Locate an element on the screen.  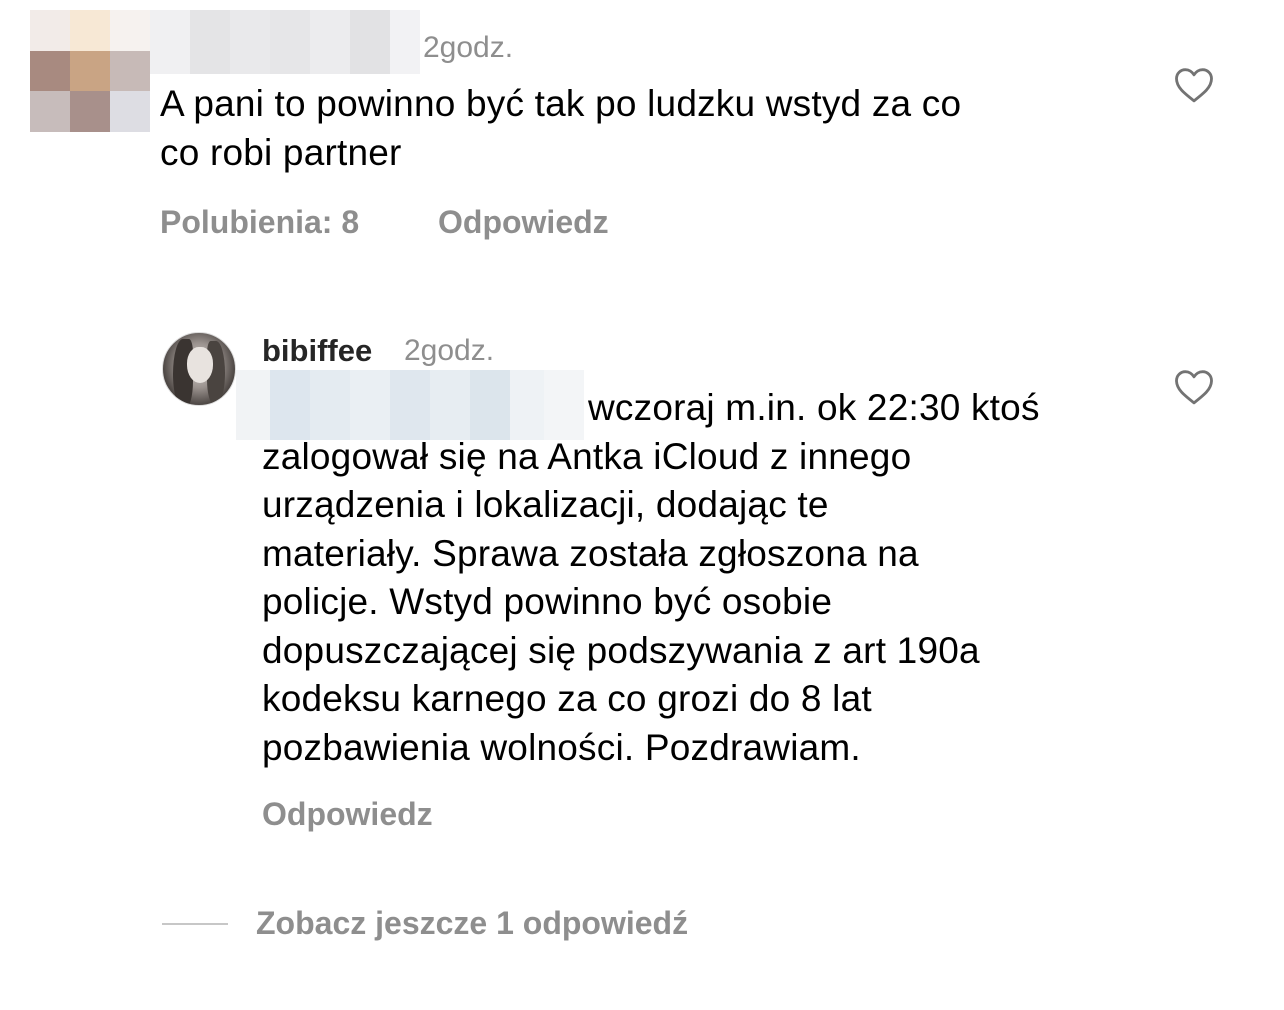
comment-2-text-line: zalogował się na Antka iCloud z innego is located at coordinates (587, 456).